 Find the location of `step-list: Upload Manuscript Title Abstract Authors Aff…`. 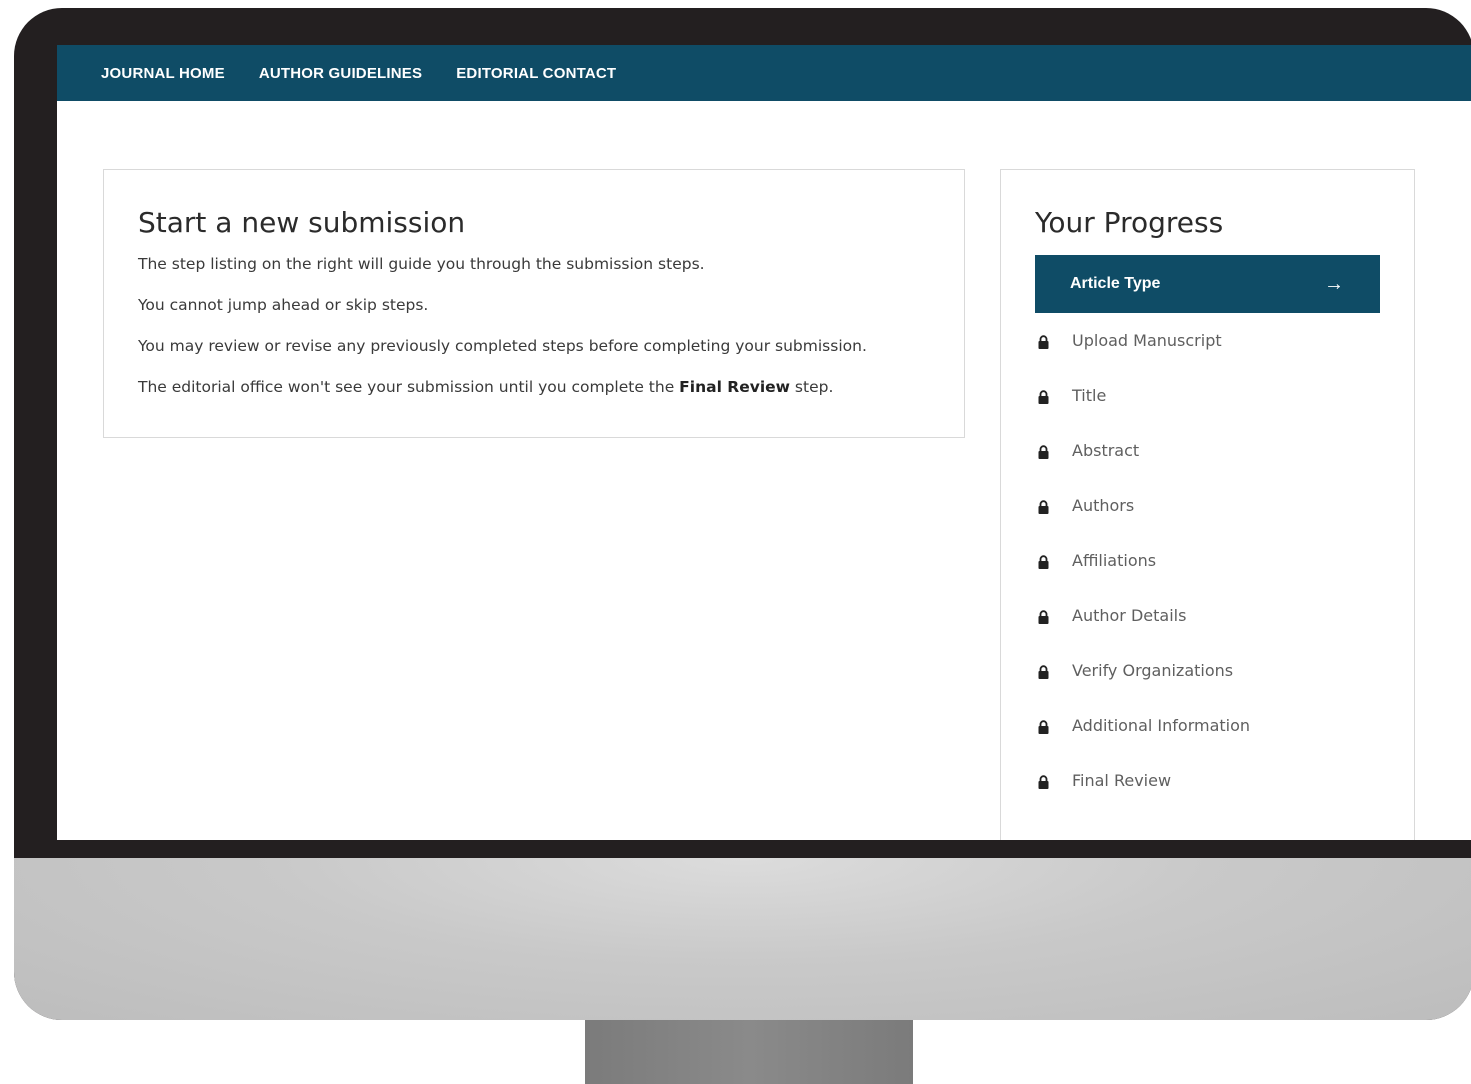

step-list: Upload Manuscript Title Abstract Authors Aff… is located at coordinates (1207, 560).